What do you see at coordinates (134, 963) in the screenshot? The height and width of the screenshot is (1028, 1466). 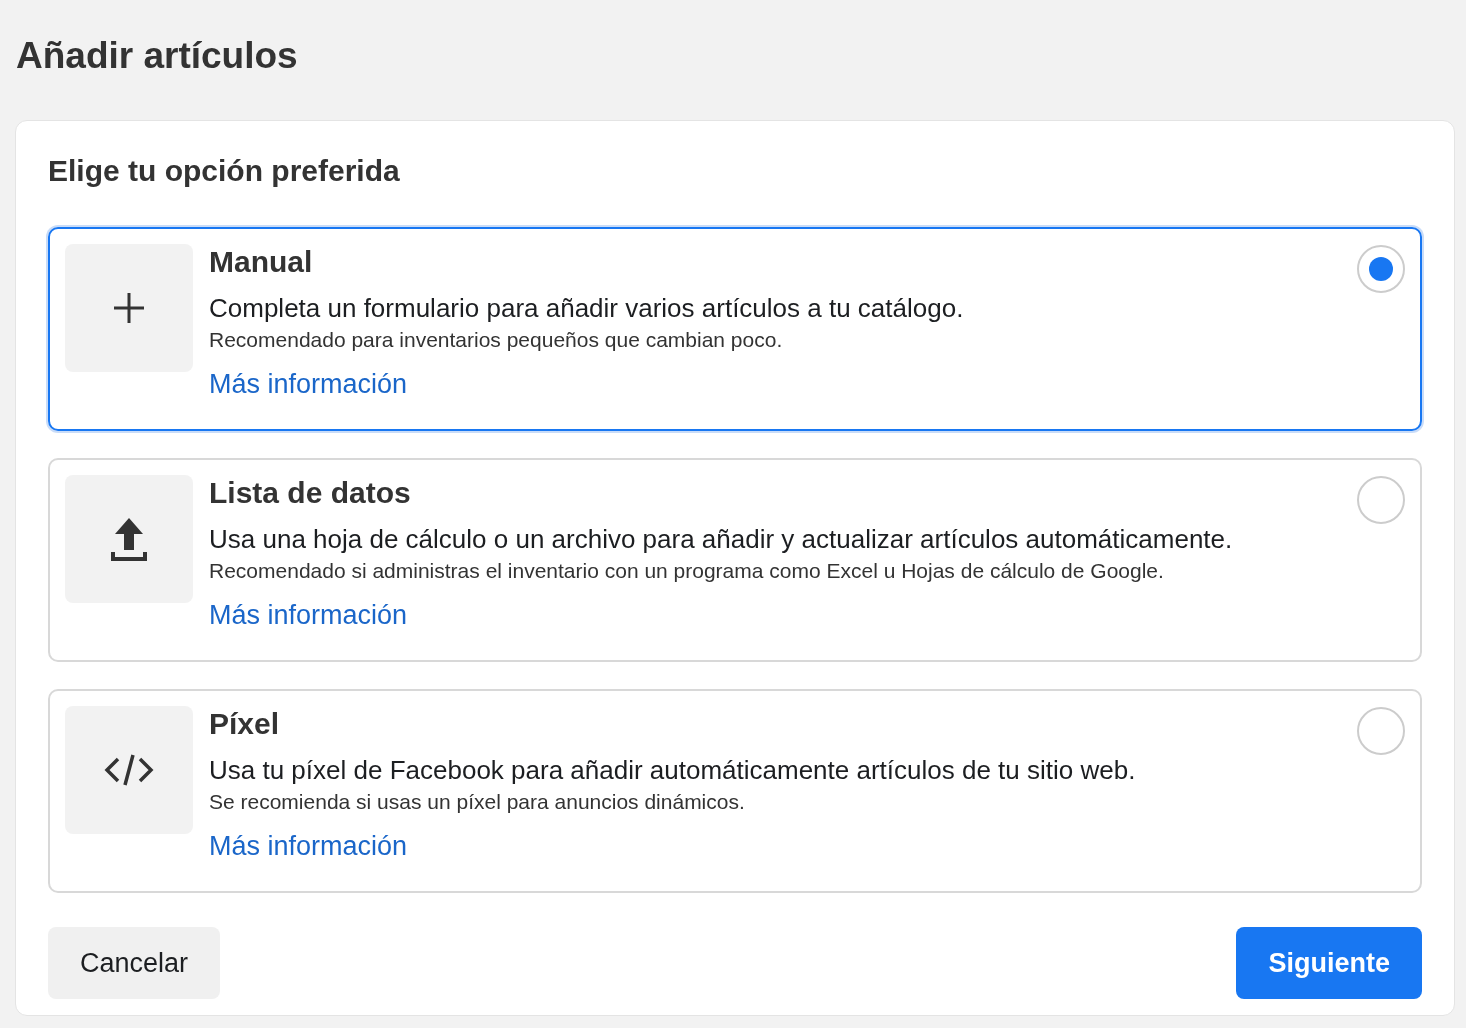 I see `cancel-button: Cancelar` at bounding box center [134, 963].